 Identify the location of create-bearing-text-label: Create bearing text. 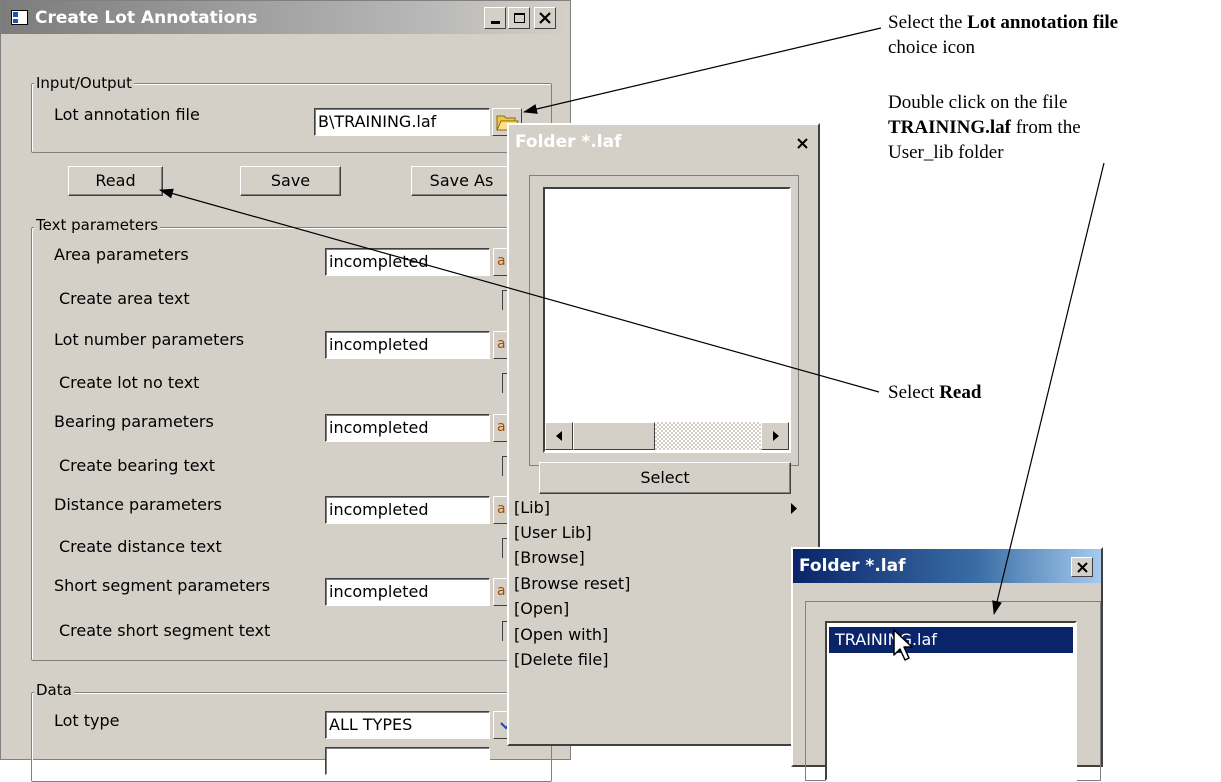
(137, 465).